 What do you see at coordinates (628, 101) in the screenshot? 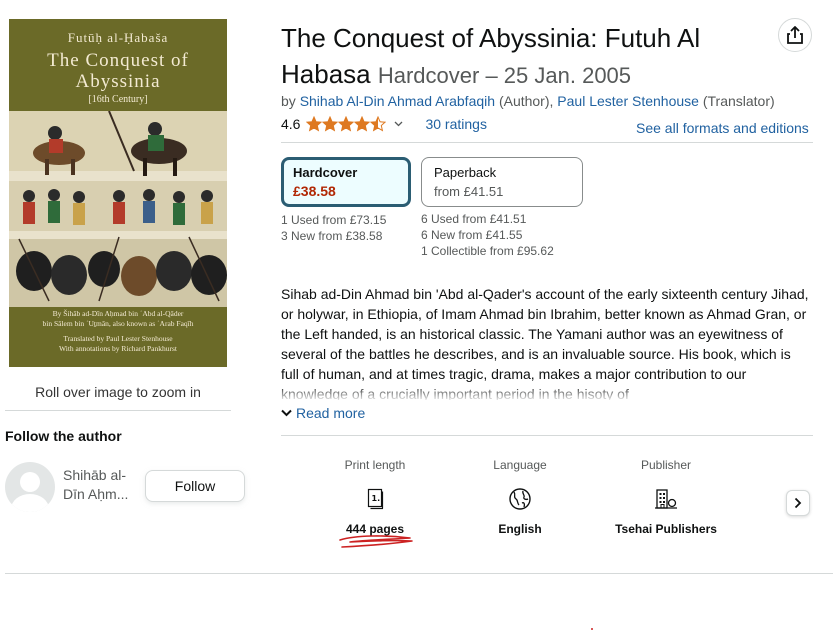
I see `translator-link: Paul Lester Stenhouse` at bounding box center [628, 101].